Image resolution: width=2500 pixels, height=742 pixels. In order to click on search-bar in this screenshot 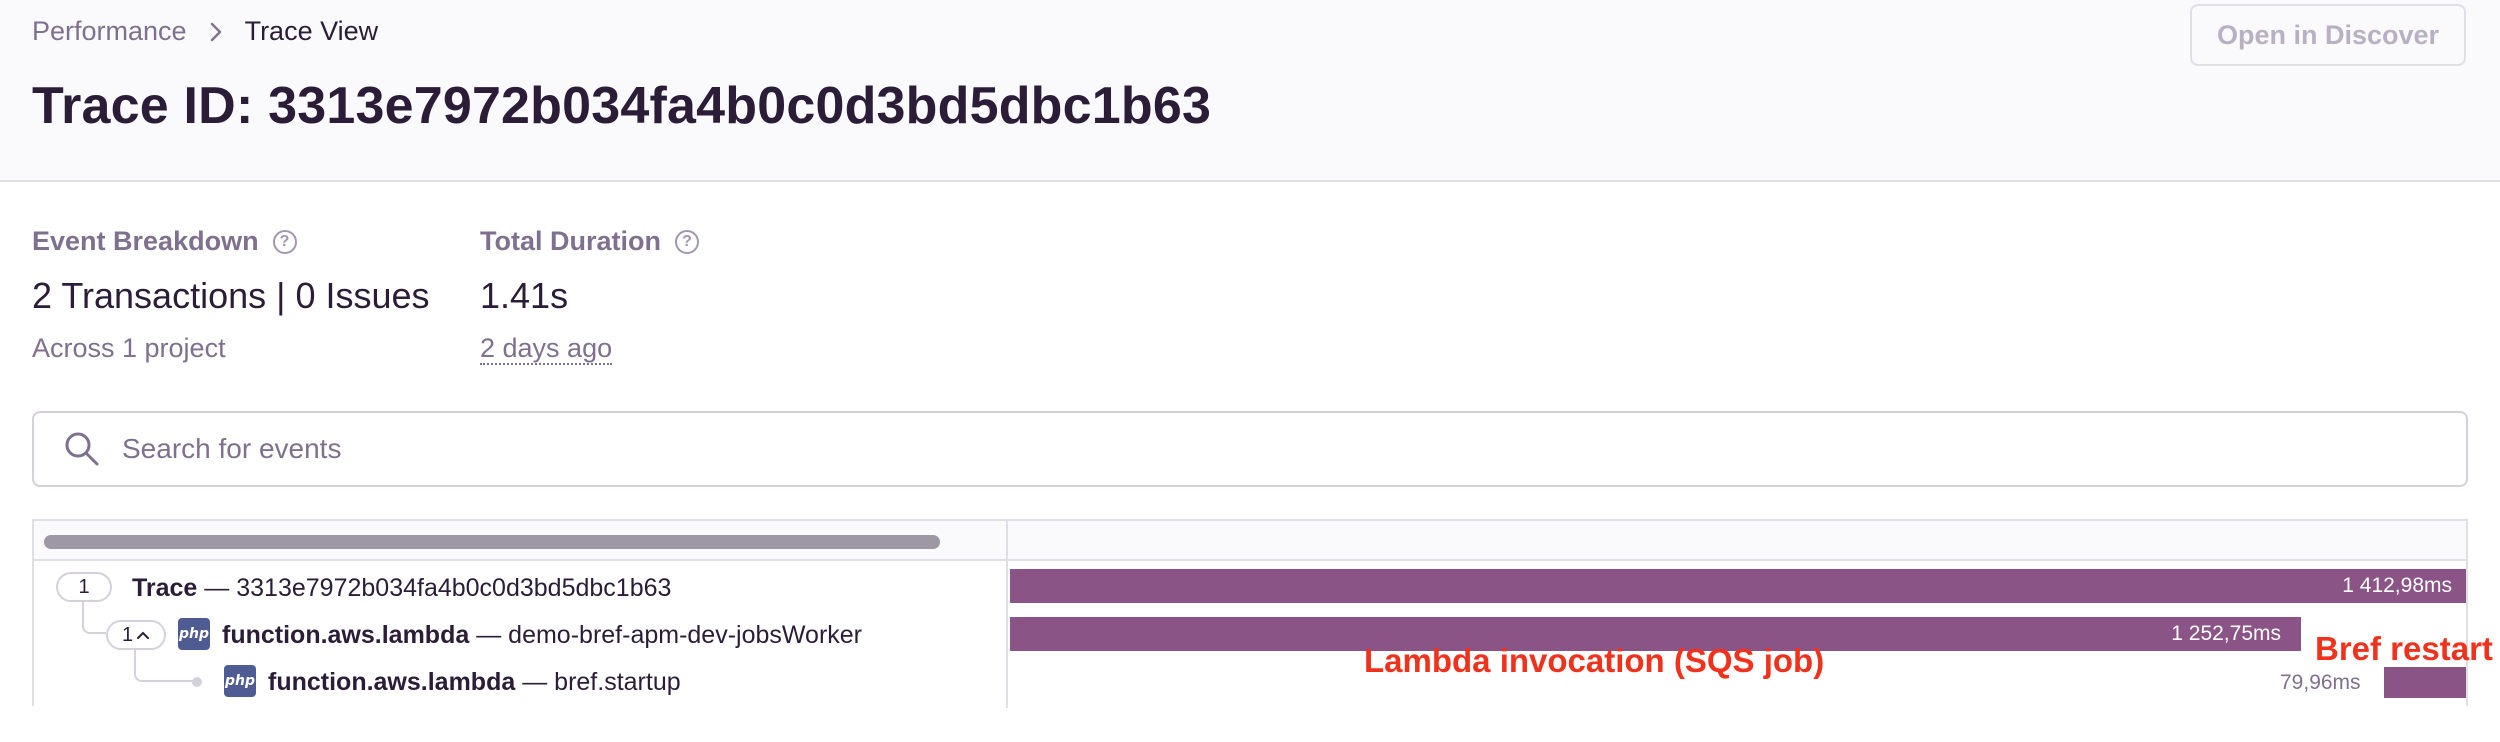, I will do `click(1250, 449)`.